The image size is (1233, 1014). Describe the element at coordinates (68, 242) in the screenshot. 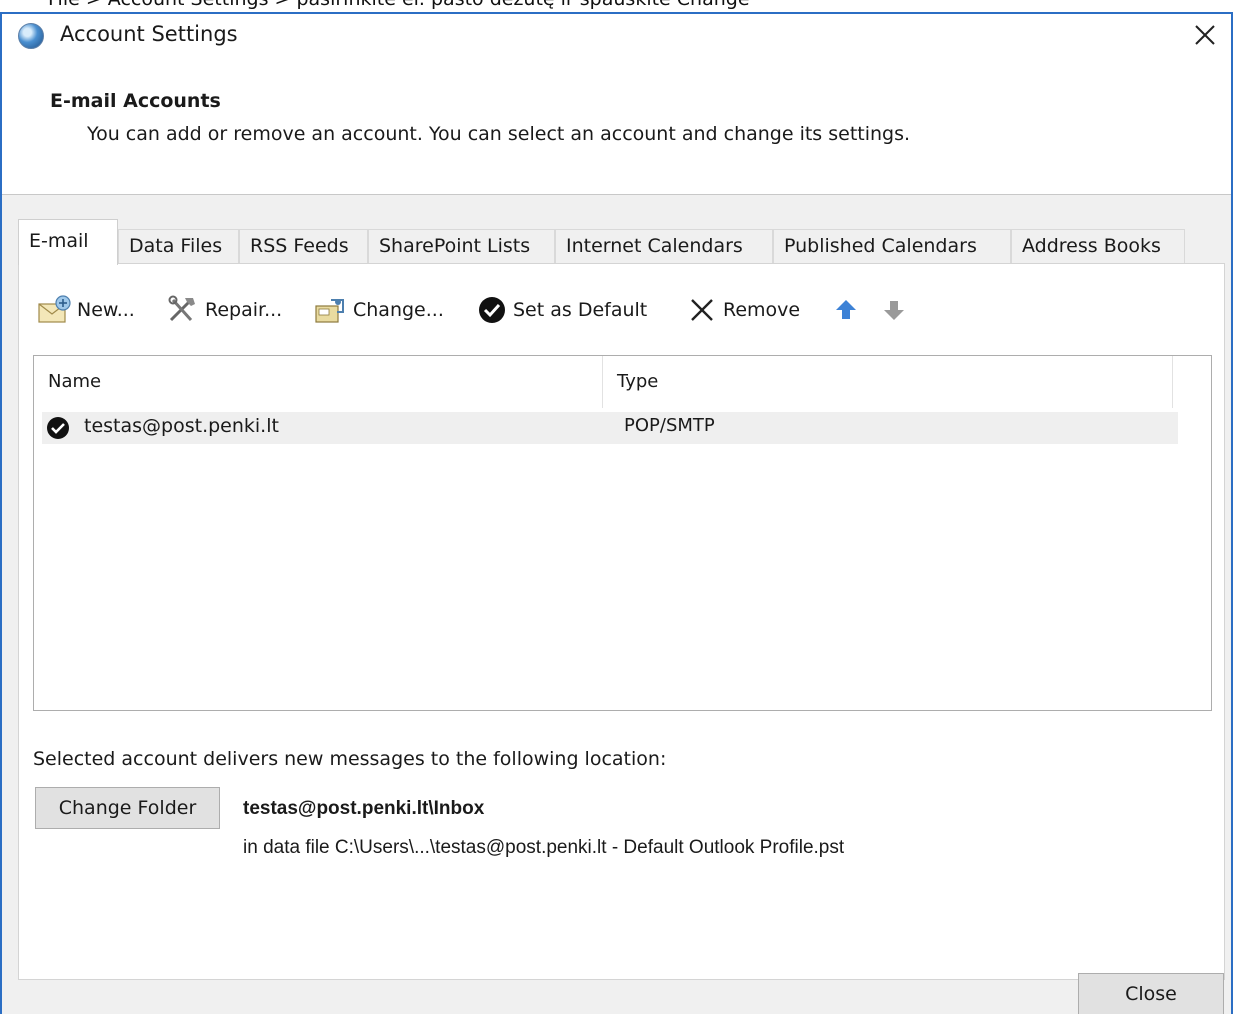

I see `tab-email: E-mail` at that location.